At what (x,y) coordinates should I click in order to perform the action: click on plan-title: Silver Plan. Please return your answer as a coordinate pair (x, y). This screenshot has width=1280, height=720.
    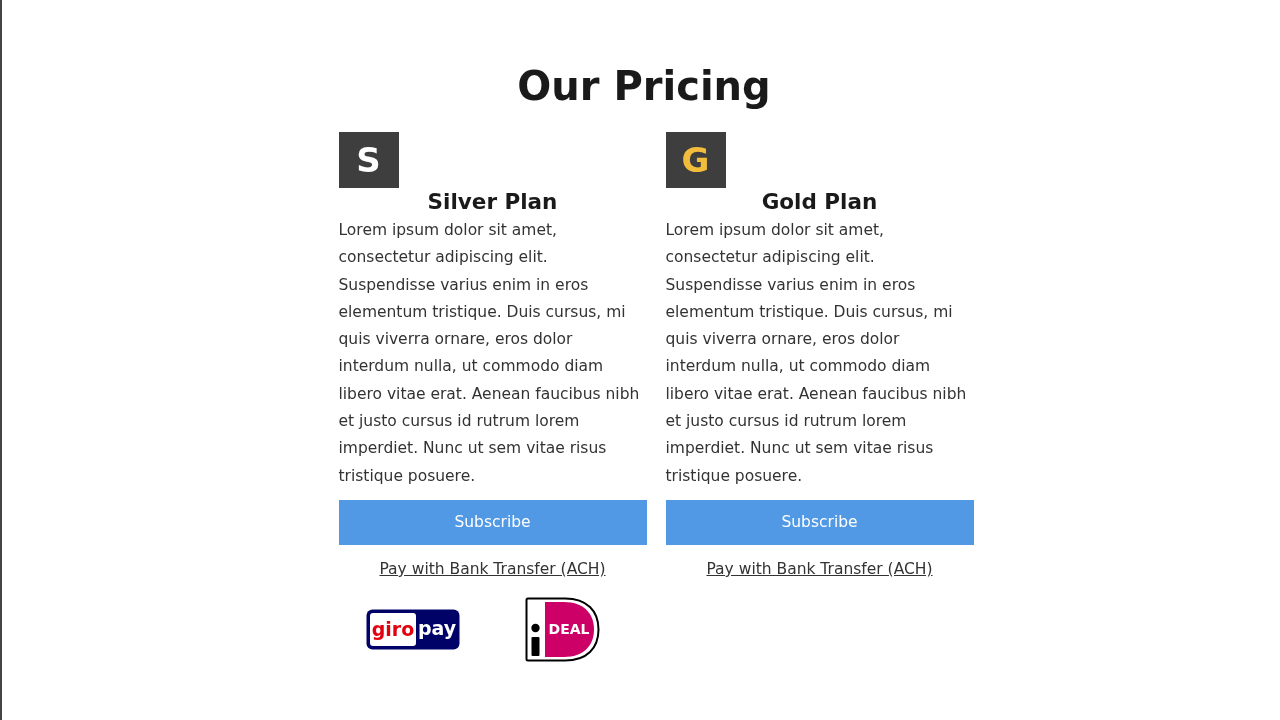
    Looking at the image, I should click on (492, 202).